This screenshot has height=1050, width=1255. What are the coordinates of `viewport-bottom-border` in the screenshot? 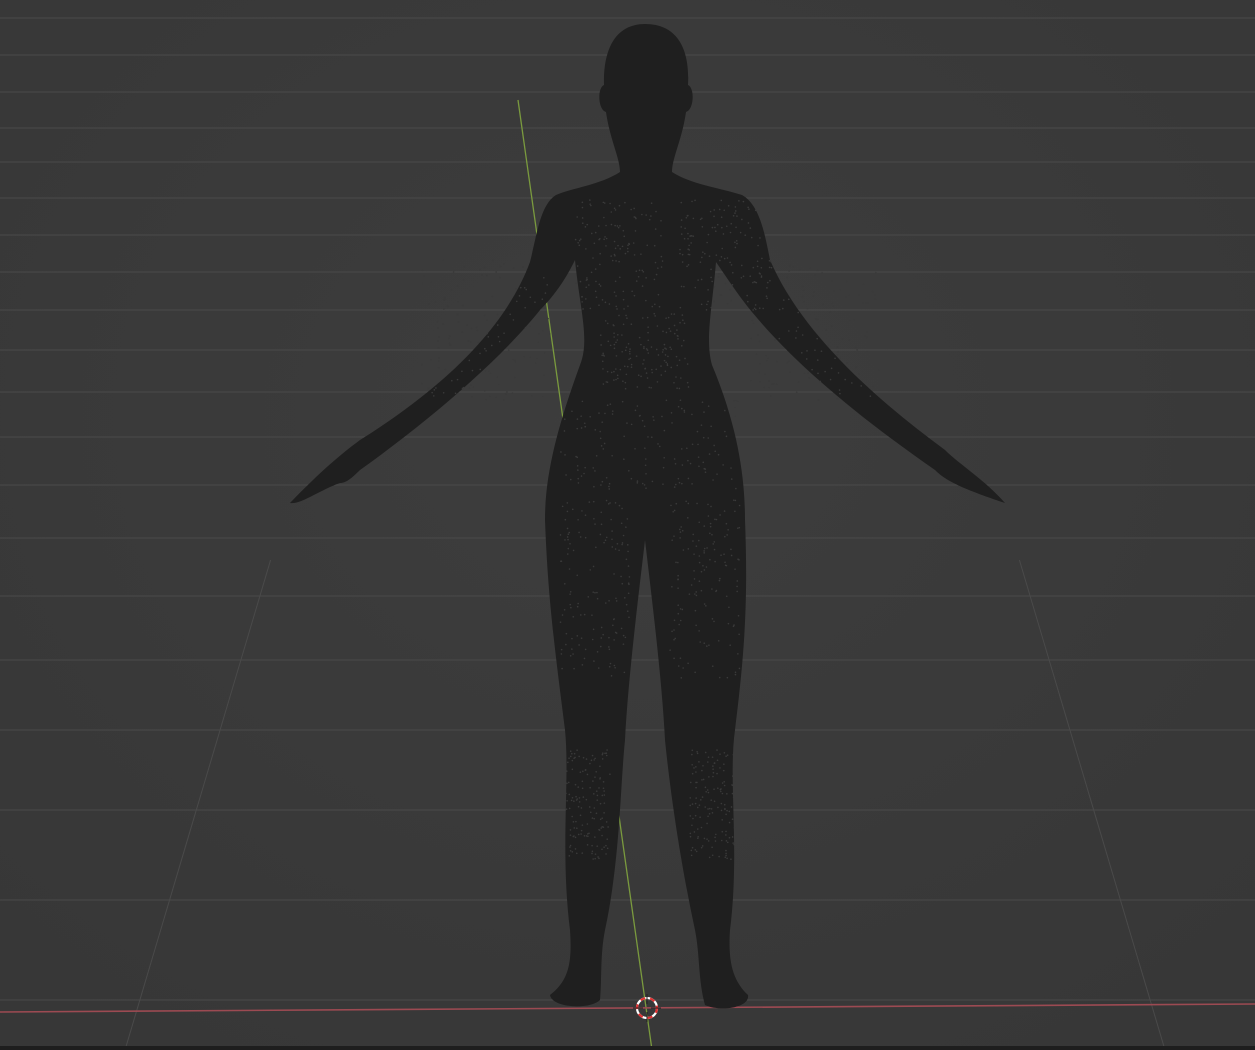 It's located at (627, 1048).